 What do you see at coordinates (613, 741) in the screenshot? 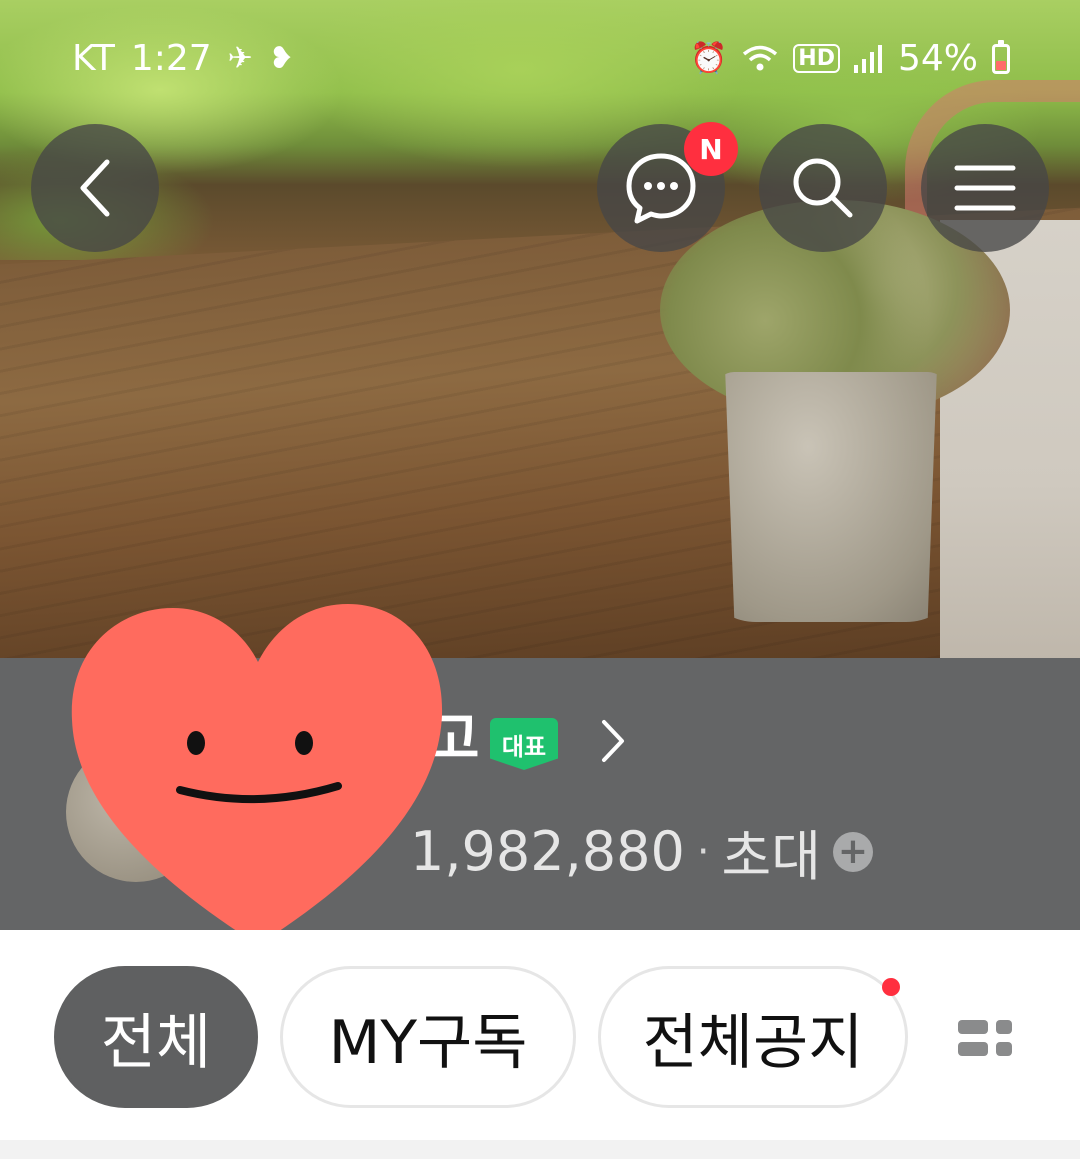
I see `chevron-right-icon` at bounding box center [613, 741].